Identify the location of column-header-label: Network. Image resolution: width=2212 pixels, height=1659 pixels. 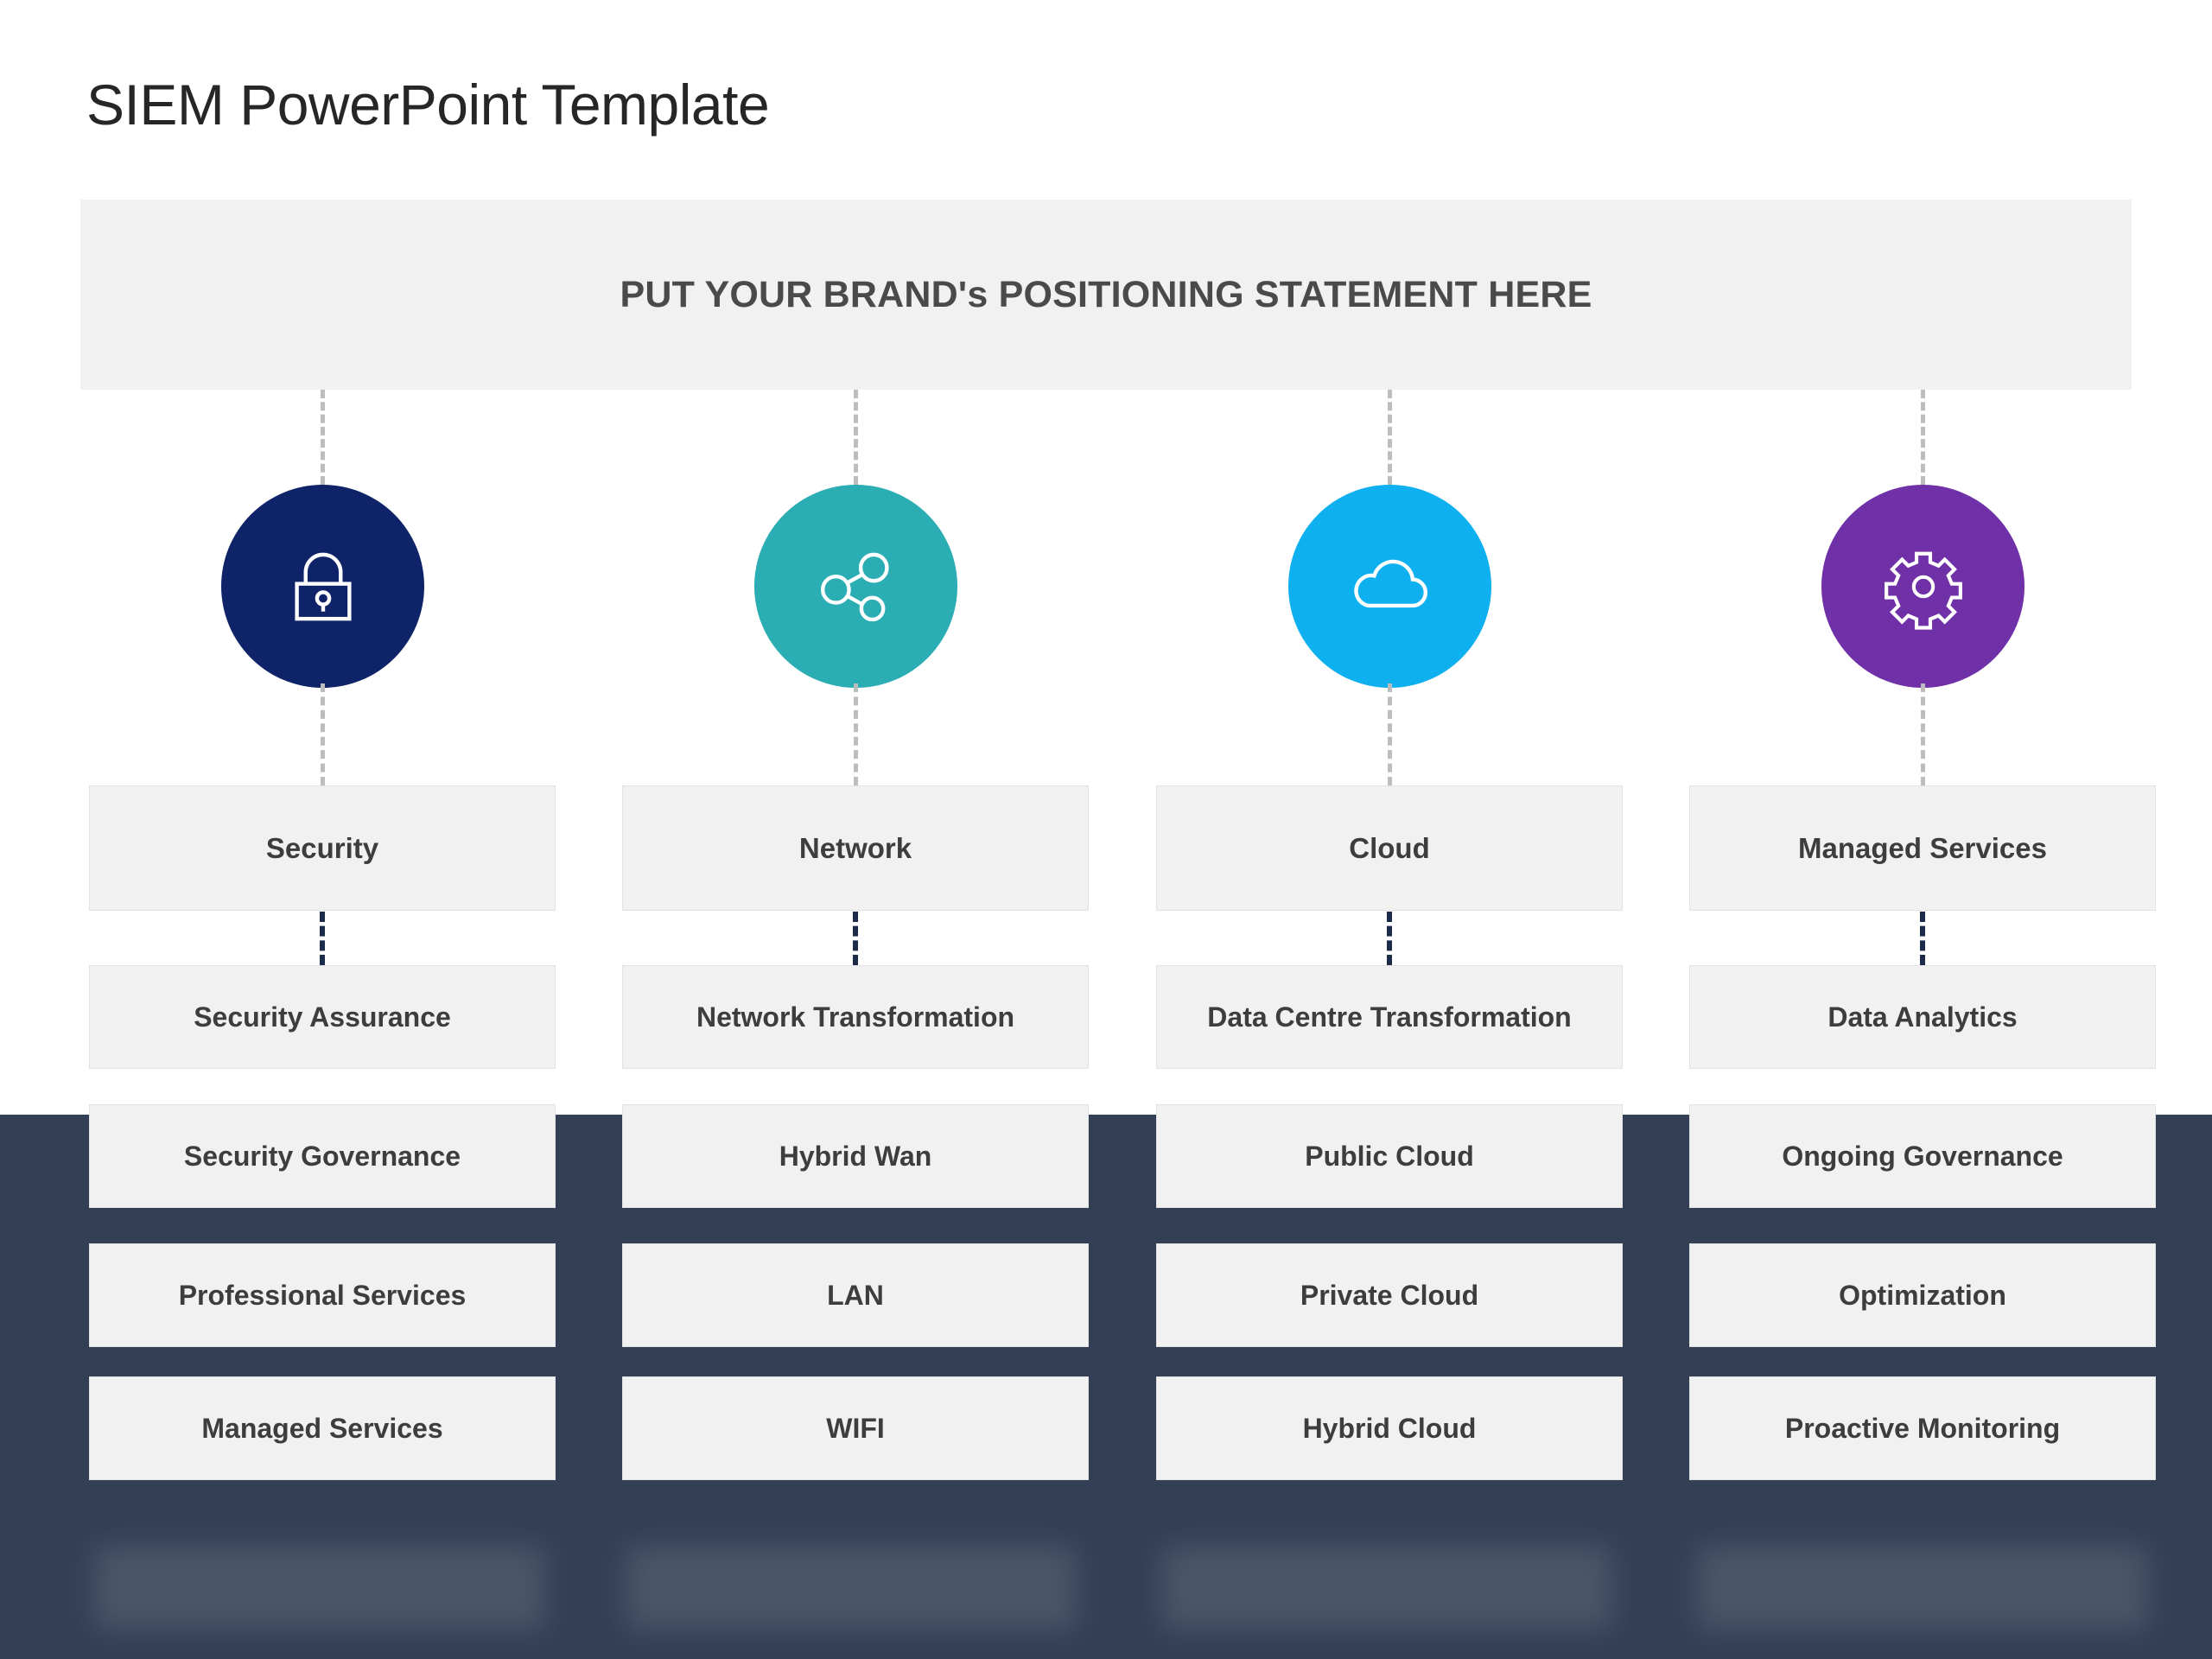
(855, 847).